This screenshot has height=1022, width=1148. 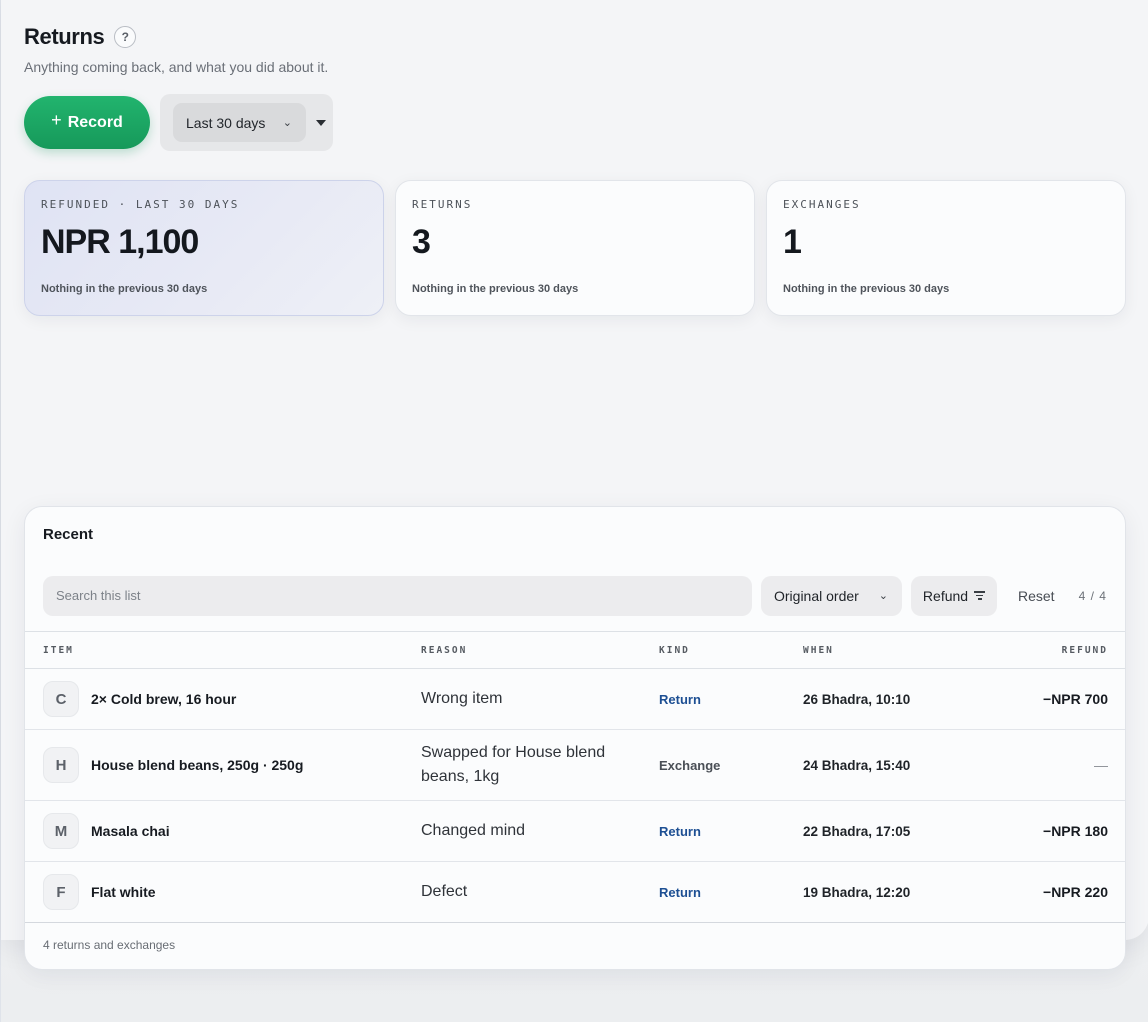 I want to click on reset-button: Reset, so click(x=1036, y=596).